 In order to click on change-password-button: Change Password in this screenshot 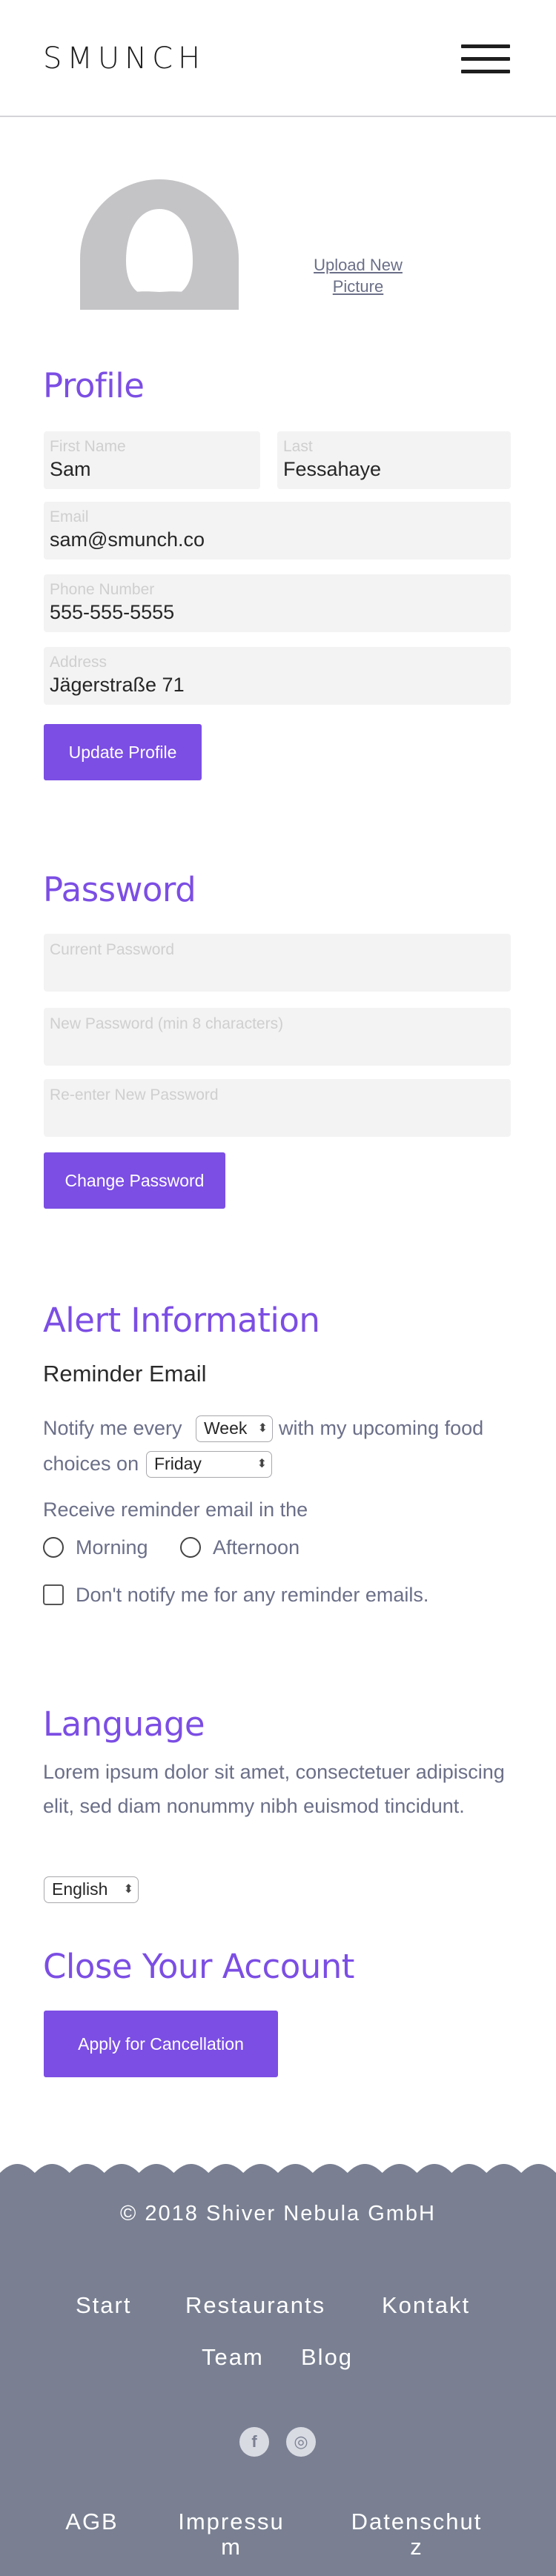, I will do `click(134, 1180)`.